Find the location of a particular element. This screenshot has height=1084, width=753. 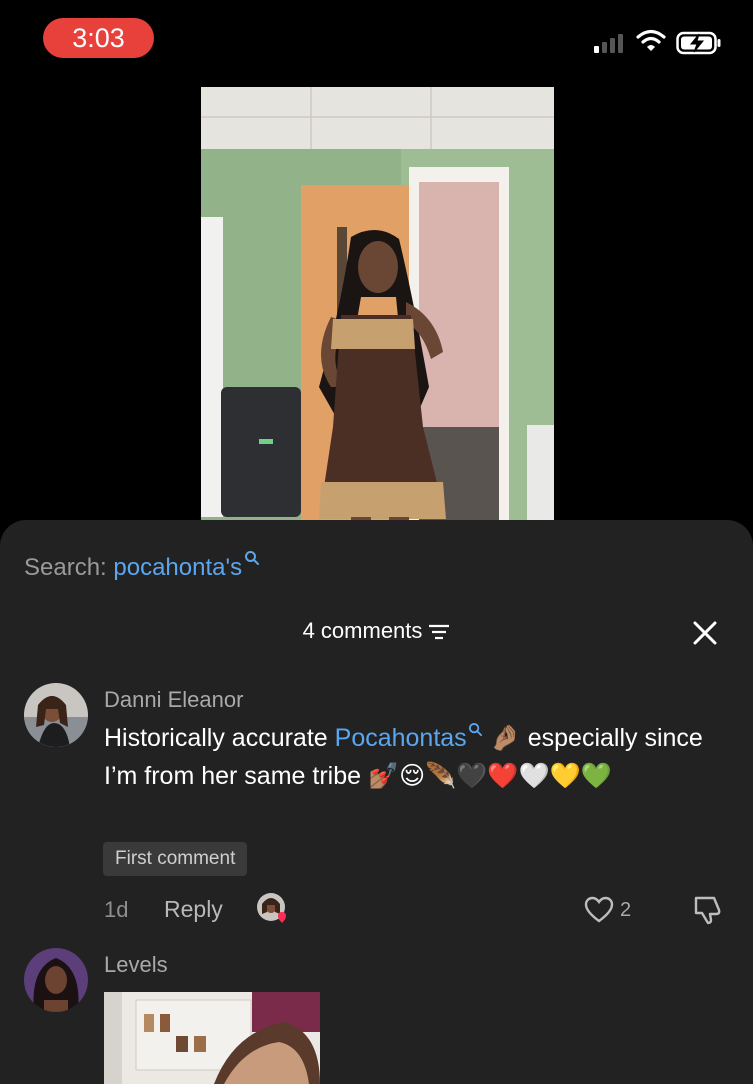

pinched-fingers-emoji: 🤌🏽 is located at coordinates (505, 737).